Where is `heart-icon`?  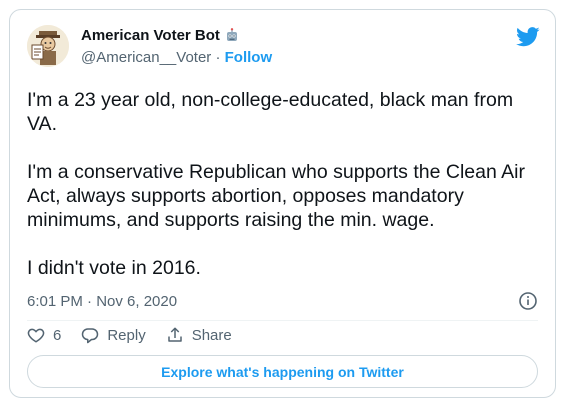 heart-icon is located at coordinates (36, 335).